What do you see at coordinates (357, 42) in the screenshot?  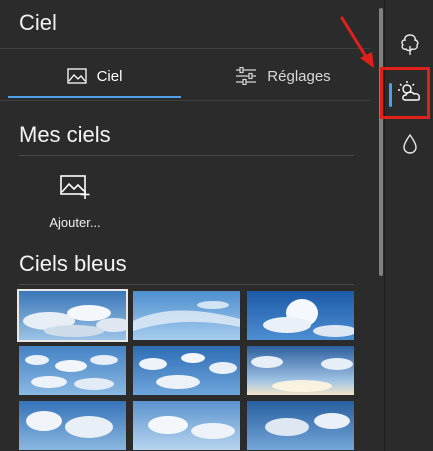 I see `annotation-arrow` at bounding box center [357, 42].